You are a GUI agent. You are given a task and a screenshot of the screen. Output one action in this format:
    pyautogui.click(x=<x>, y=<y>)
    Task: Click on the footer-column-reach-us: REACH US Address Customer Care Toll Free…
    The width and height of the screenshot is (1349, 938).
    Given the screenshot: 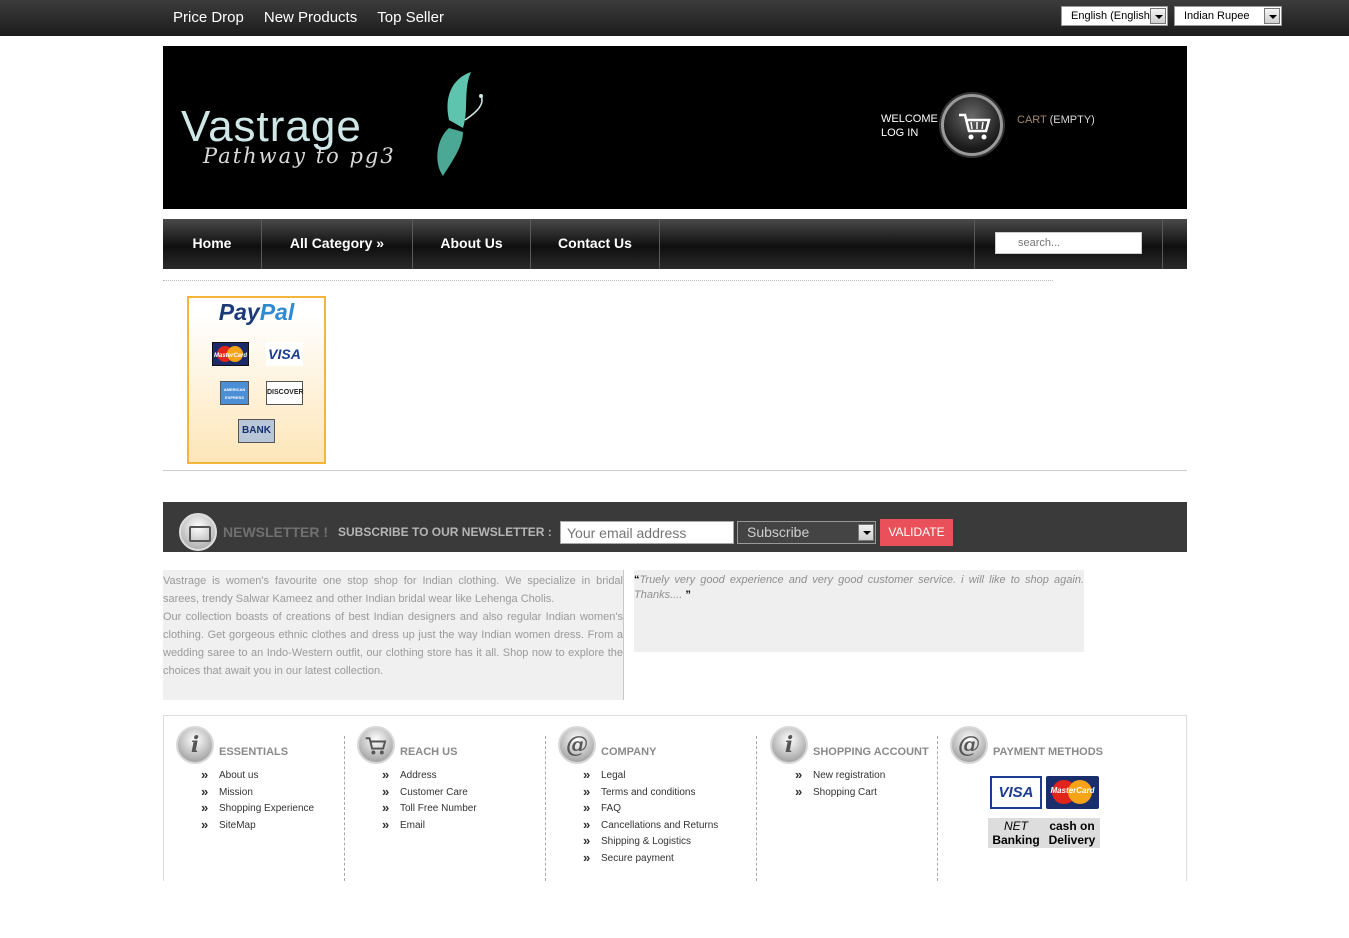 What is the action you would take?
    pyautogui.click(x=447, y=803)
    